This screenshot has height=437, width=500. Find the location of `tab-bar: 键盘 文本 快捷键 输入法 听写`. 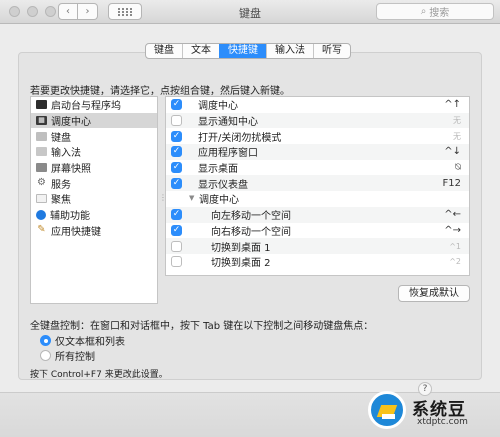

tab-bar: 键盘 文本 快捷键 输入法 听写 is located at coordinates (248, 51).